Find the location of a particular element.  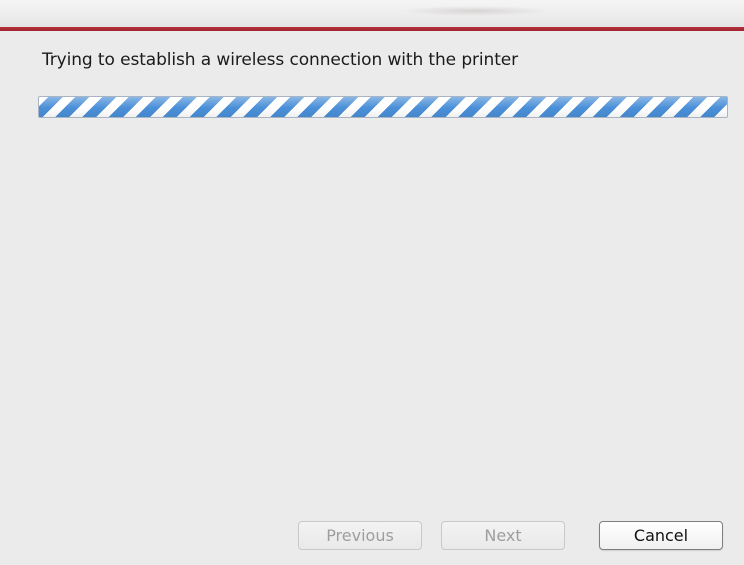

cancel-button: Cancel is located at coordinates (661, 535).